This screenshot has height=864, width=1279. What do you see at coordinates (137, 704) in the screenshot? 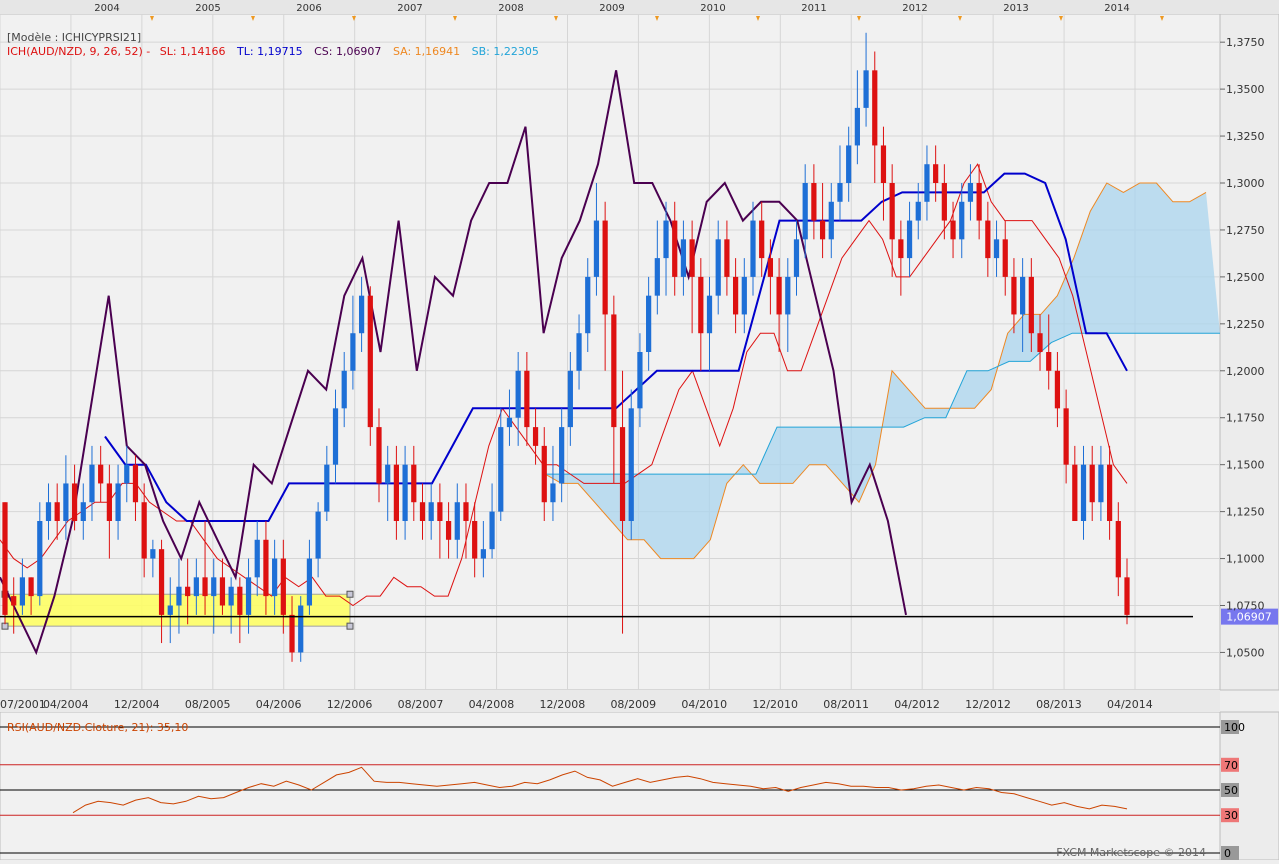
I see `date-tick-label: 12/2004` at bounding box center [137, 704].